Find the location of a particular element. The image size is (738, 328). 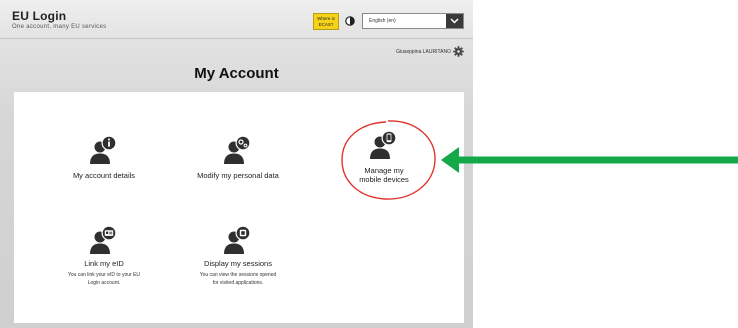

gear-icon is located at coordinates (458, 51).